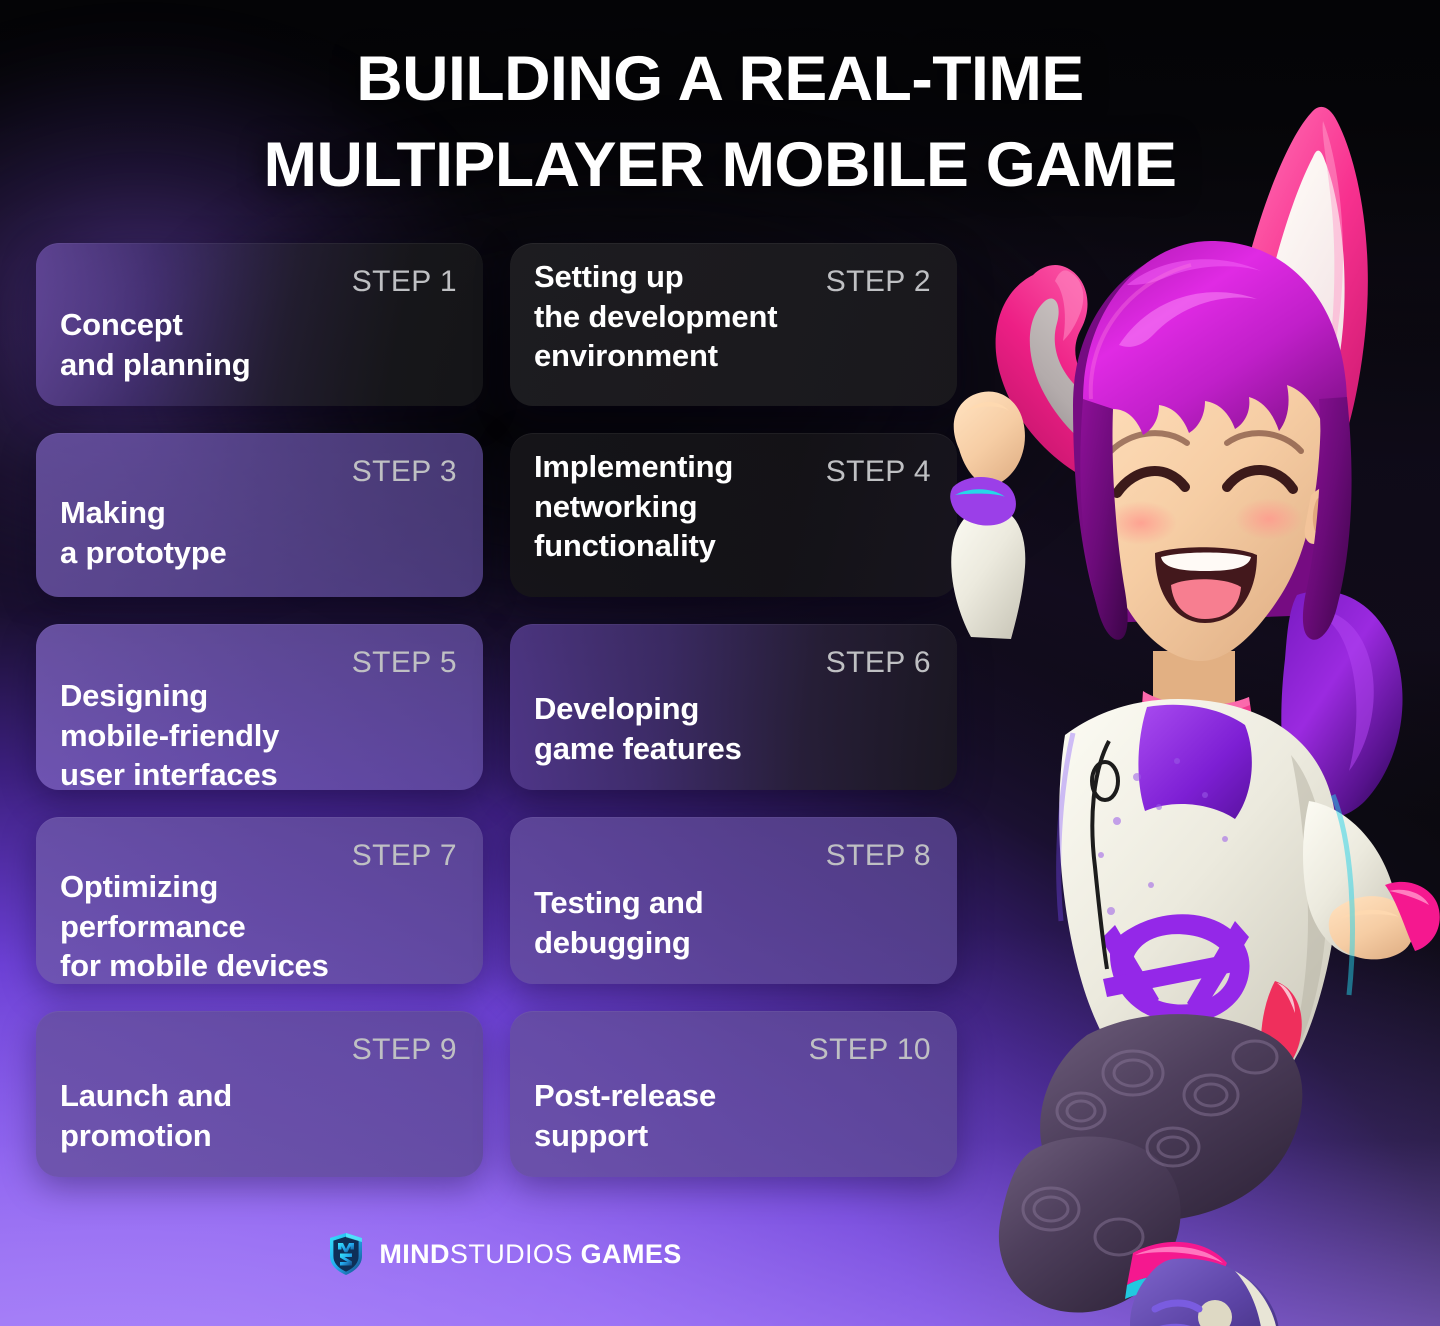 The image size is (1440, 1326). What do you see at coordinates (878, 662) in the screenshot?
I see `step-label: STEP 6` at bounding box center [878, 662].